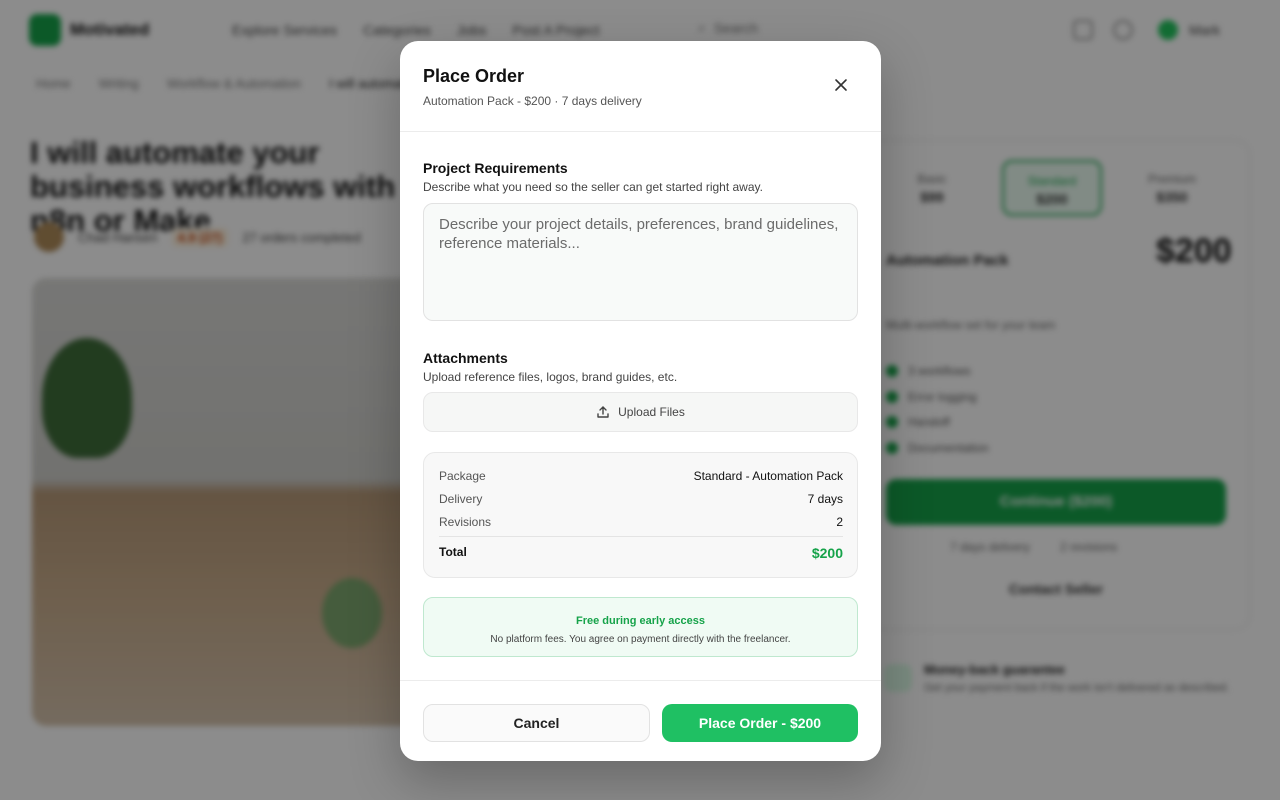  I want to click on place-order-button: Place Order - $200, so click(760, 723).